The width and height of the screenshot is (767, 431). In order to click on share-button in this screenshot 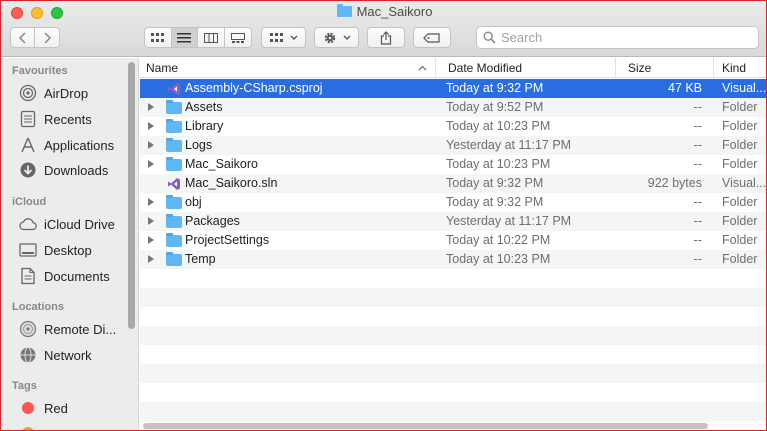, I will do `click(386, 37)`.